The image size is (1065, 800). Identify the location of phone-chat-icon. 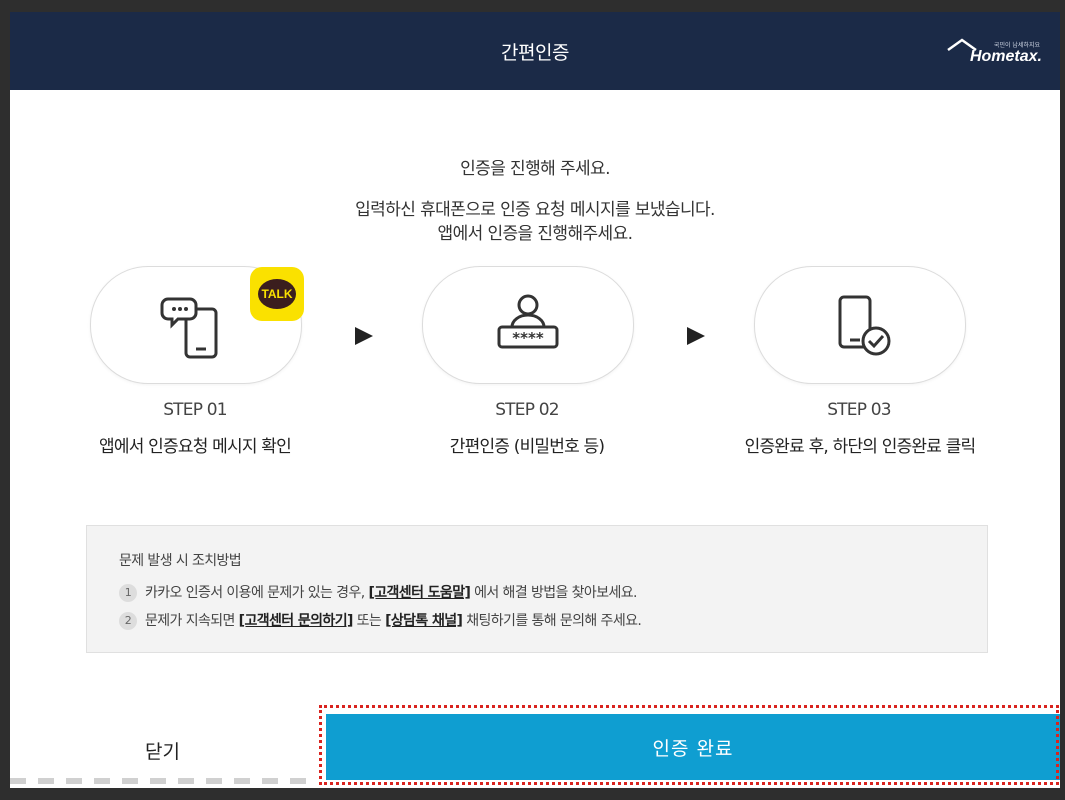
(189, 328).